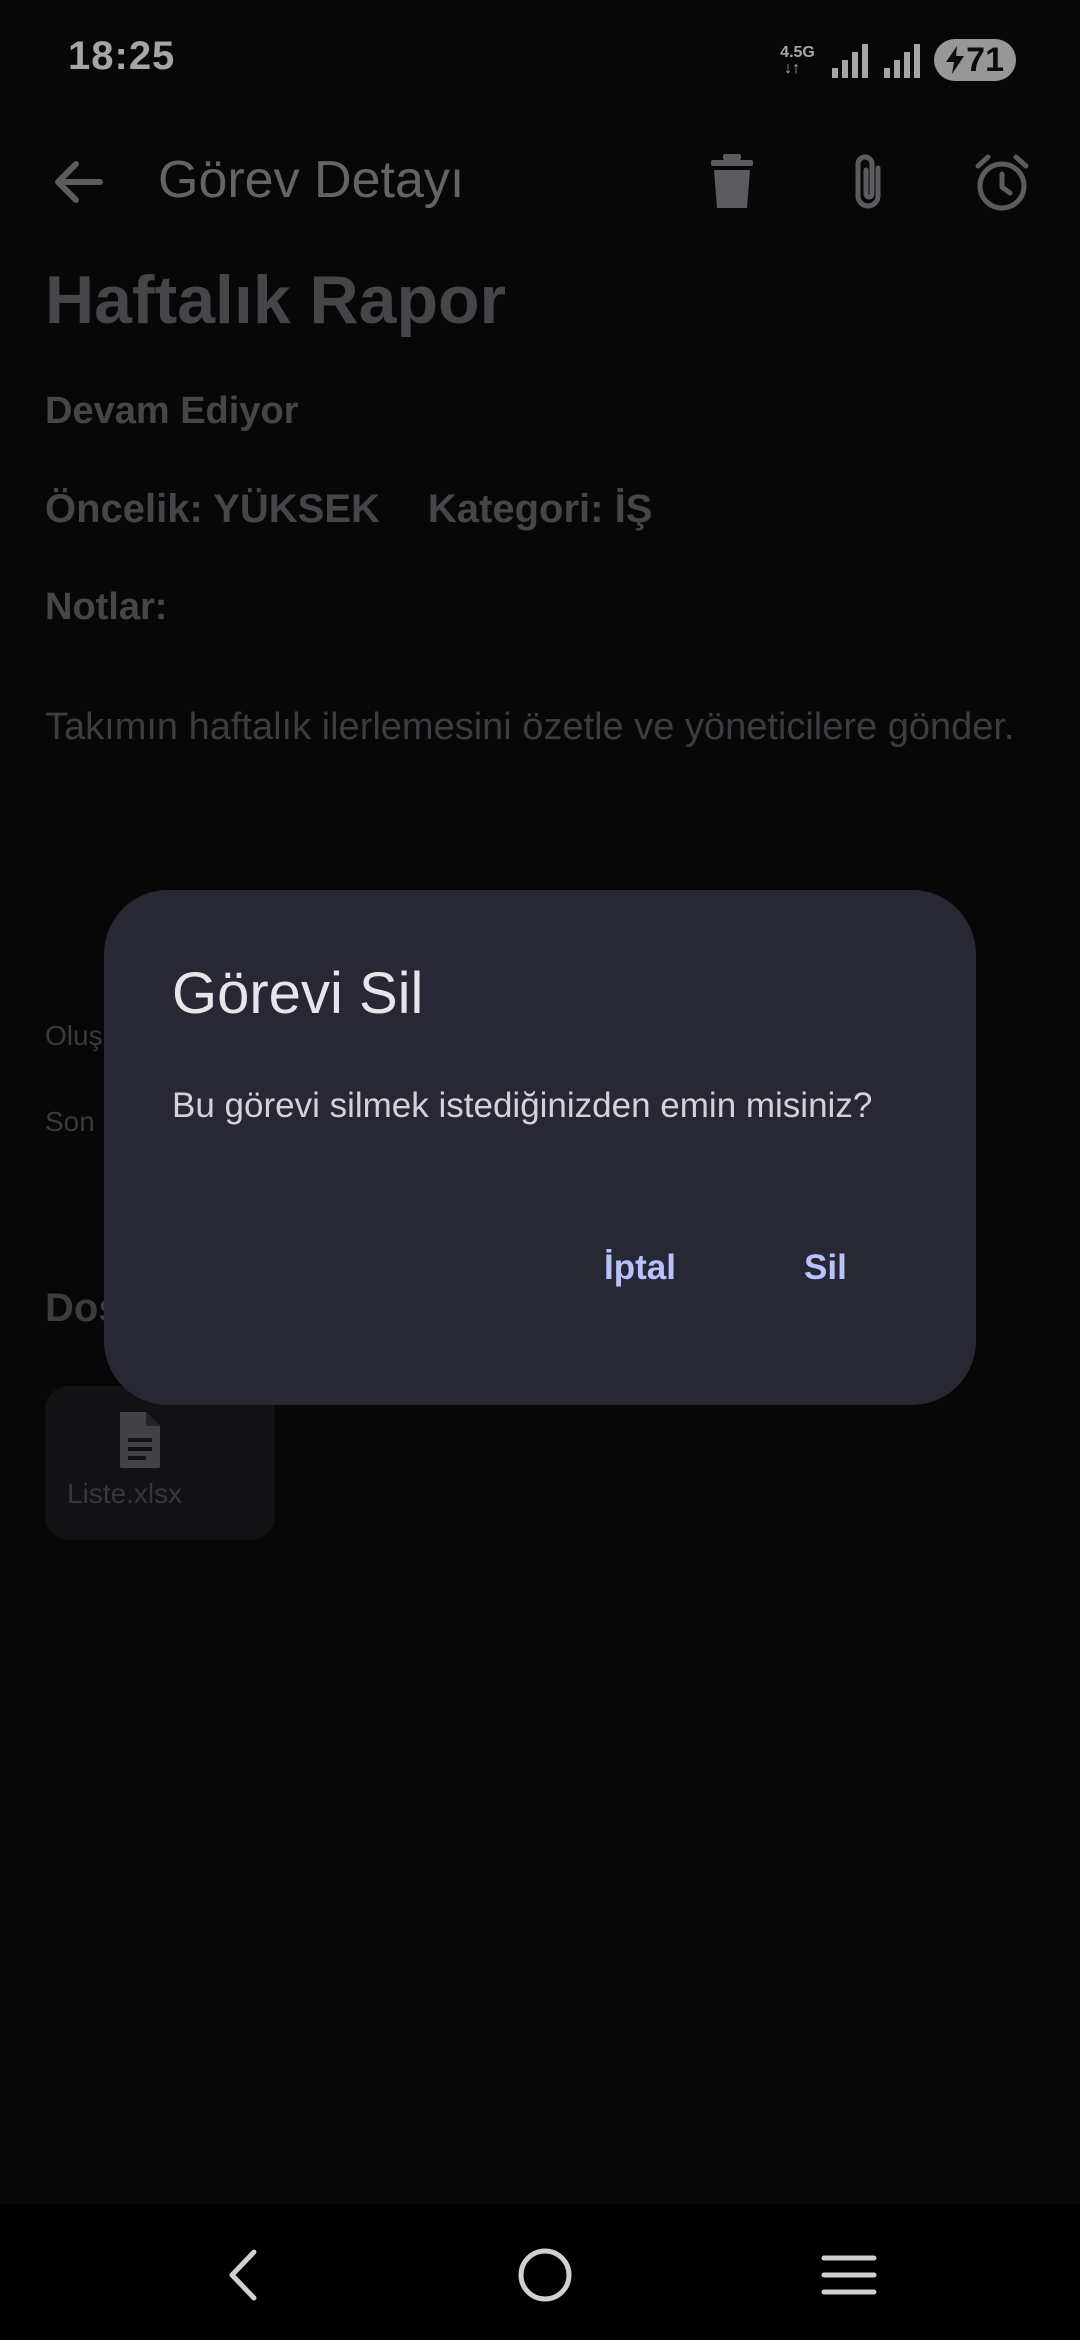 This screenshot has height=2340, width=1080. Describe the element at coordinates (245, 2275) in the screenshot. I see `nav-back-icon` at that location.